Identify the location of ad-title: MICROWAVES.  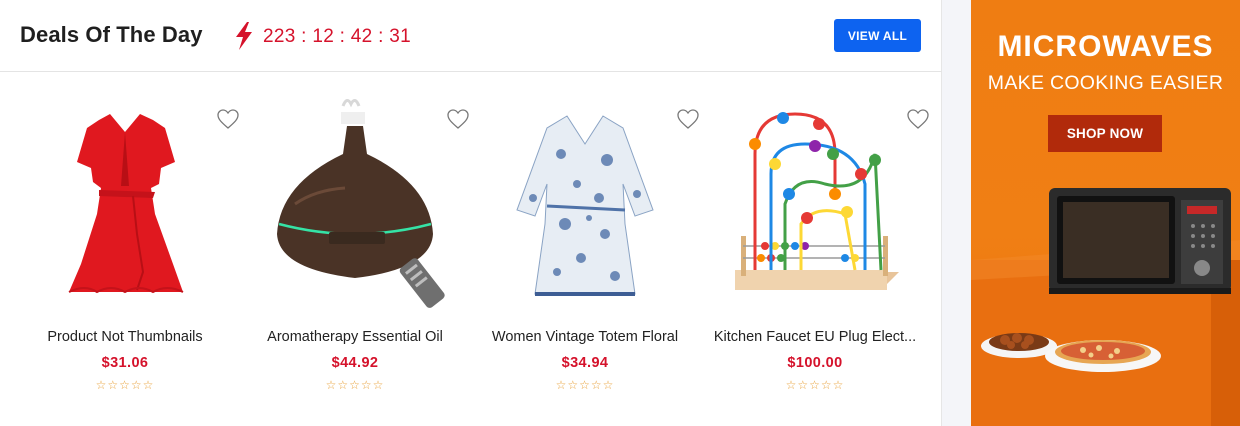
(1105, 46).